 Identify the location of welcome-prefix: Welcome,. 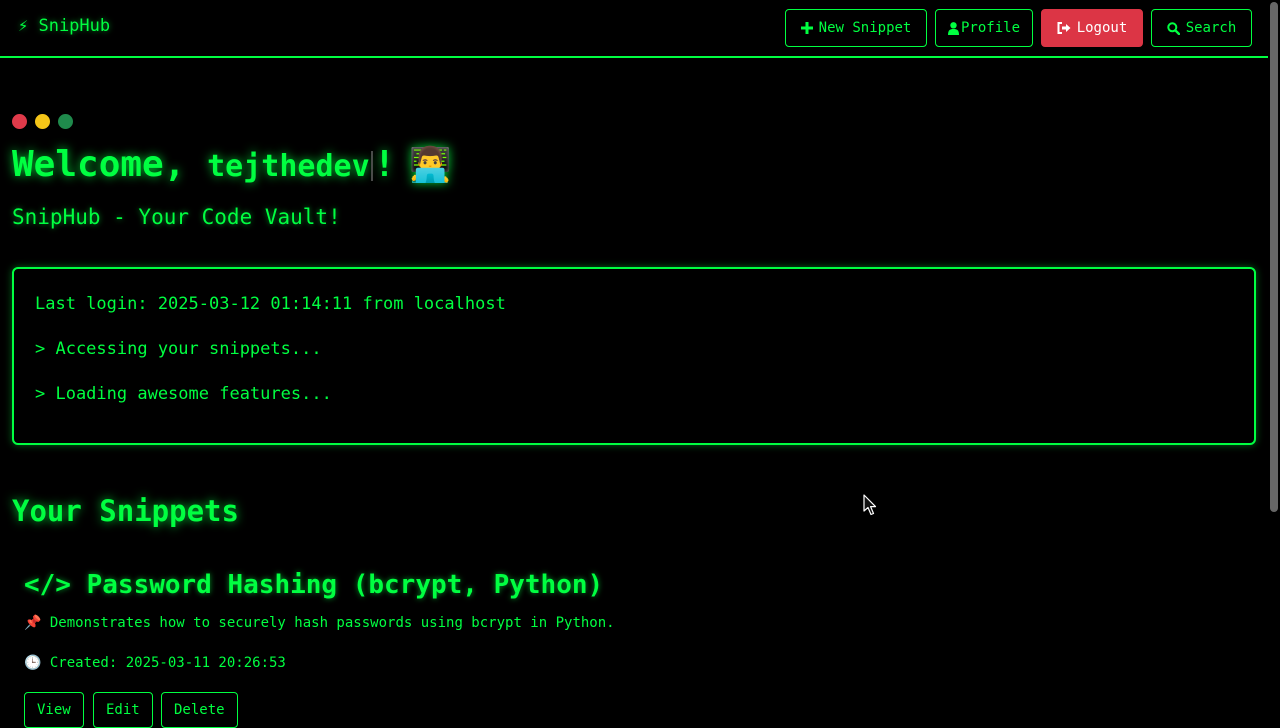
(110, 164).